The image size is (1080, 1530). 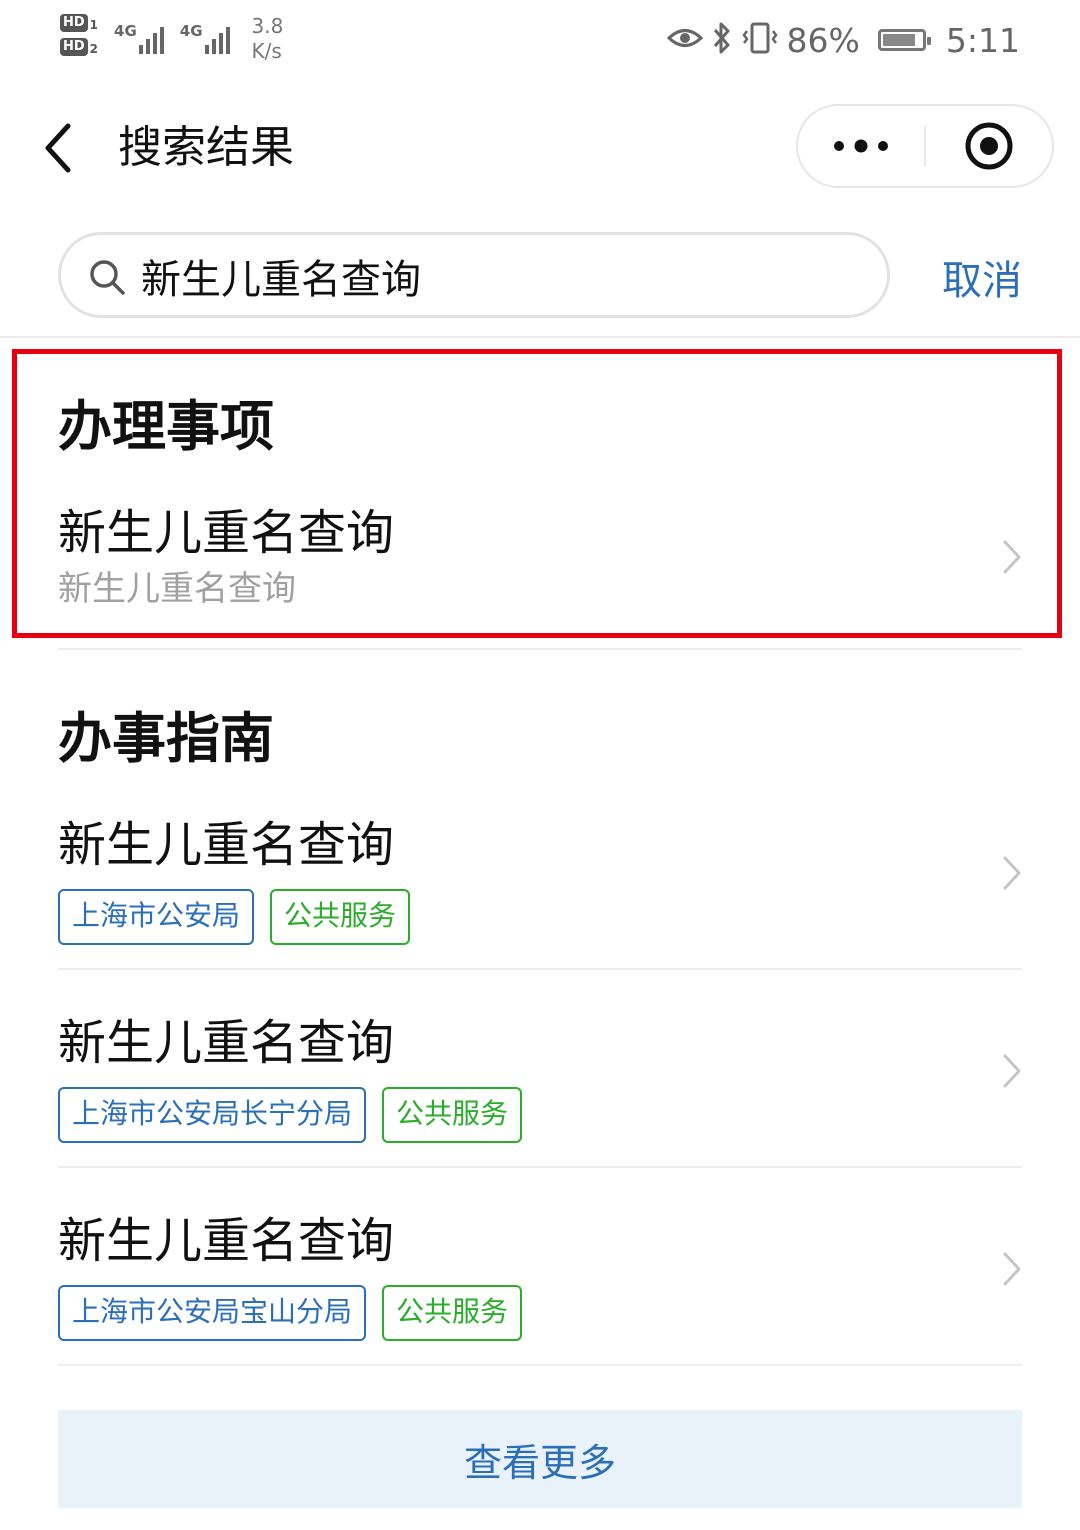 I want to click on hd2-indicator: HD 2, so click(x=79, y=47).